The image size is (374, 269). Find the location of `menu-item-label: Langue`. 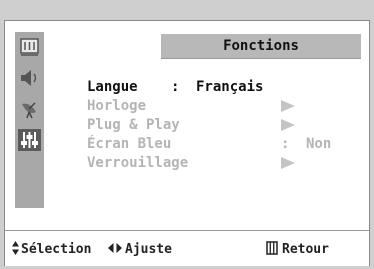

menu-item-label: Langue is located at coordinates (112, 87).